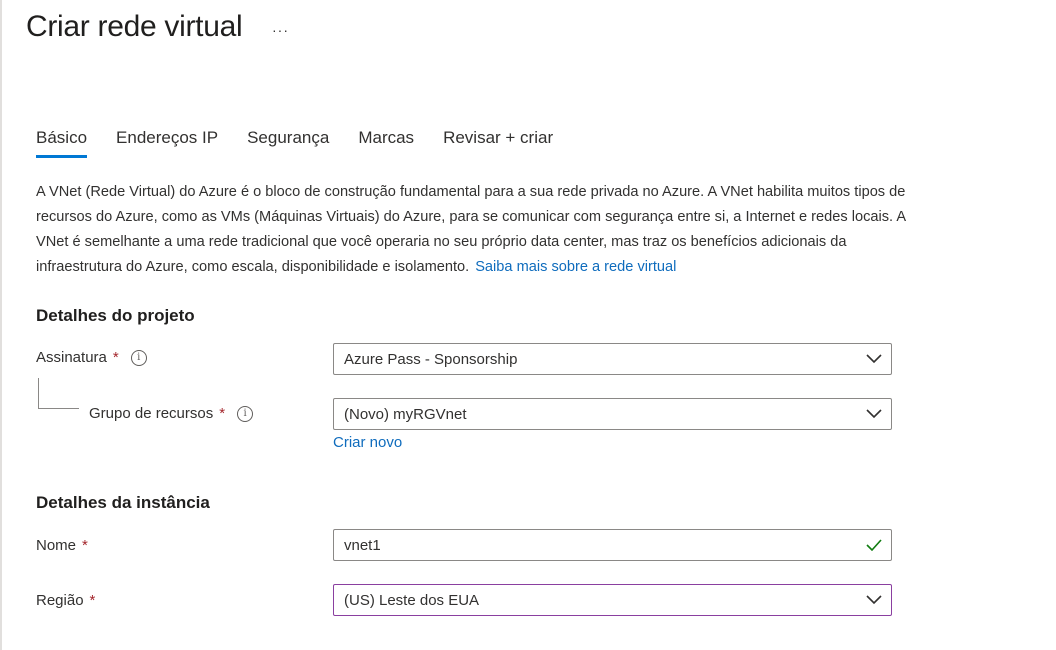 The image size is (1056, 650). Describe the element at coordinates (58, 393) in the screenshot. I see `hierarchy-connector` at that location.